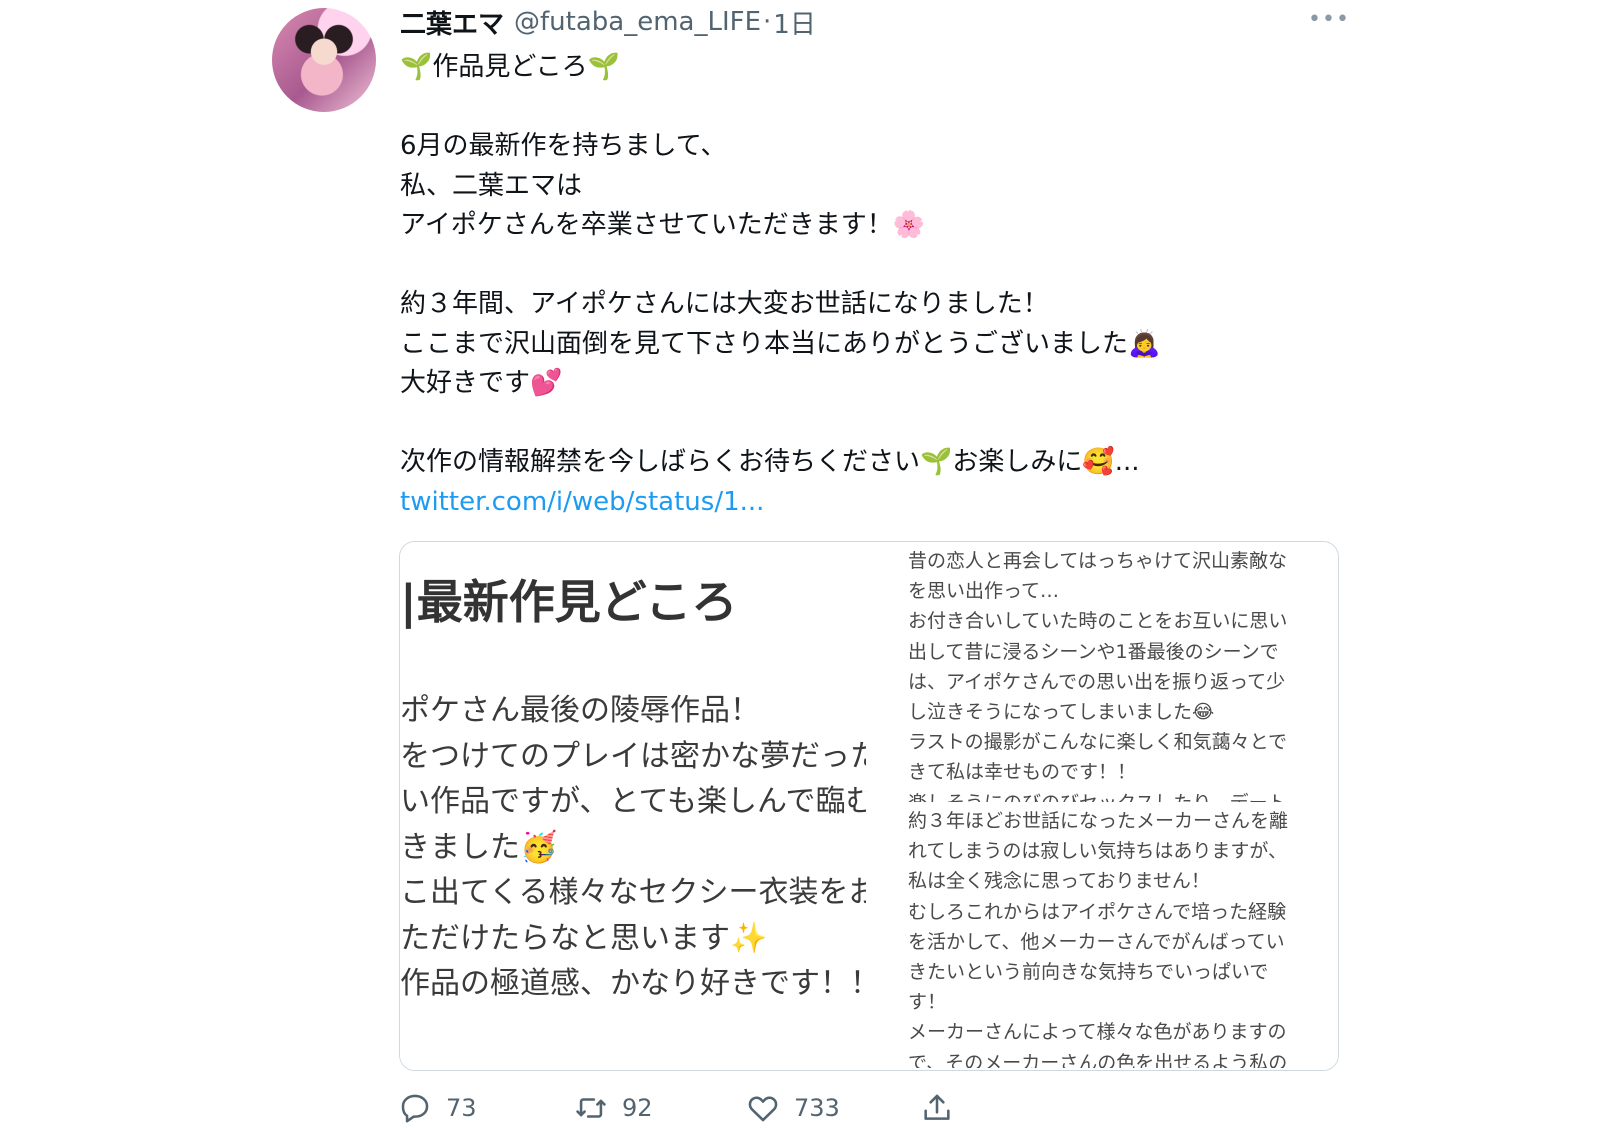 The image size is (1601, 1128). Describe the element at coordinates (633, 892) in the screenshot. I see `image-line: こ出てくる様々なセクシー衣装をお` at that location.